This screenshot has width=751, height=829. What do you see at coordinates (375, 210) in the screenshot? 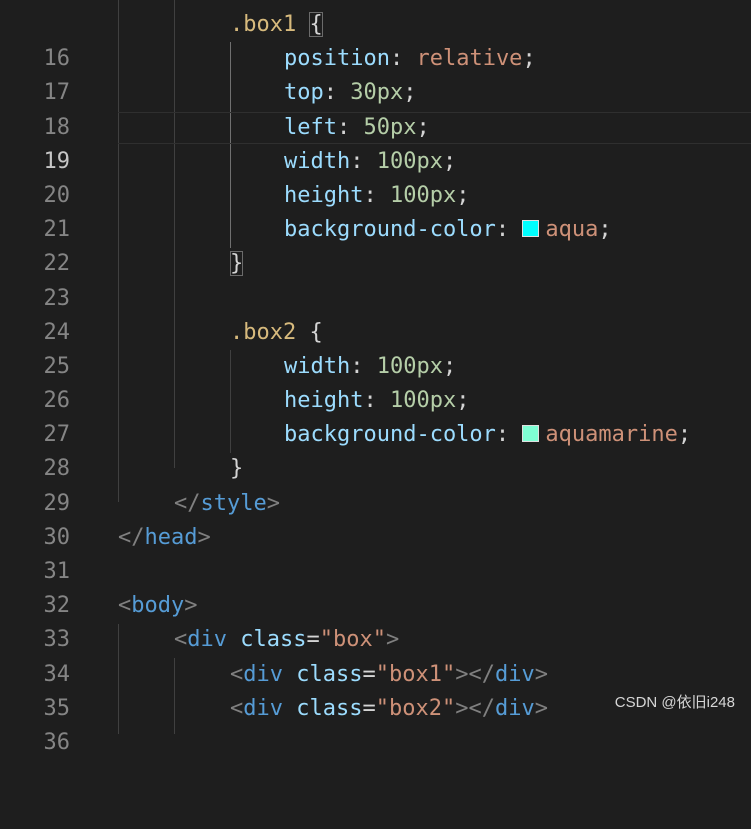
I see `code-line: 21 height: 100px;` at bounding box center [375, 210].